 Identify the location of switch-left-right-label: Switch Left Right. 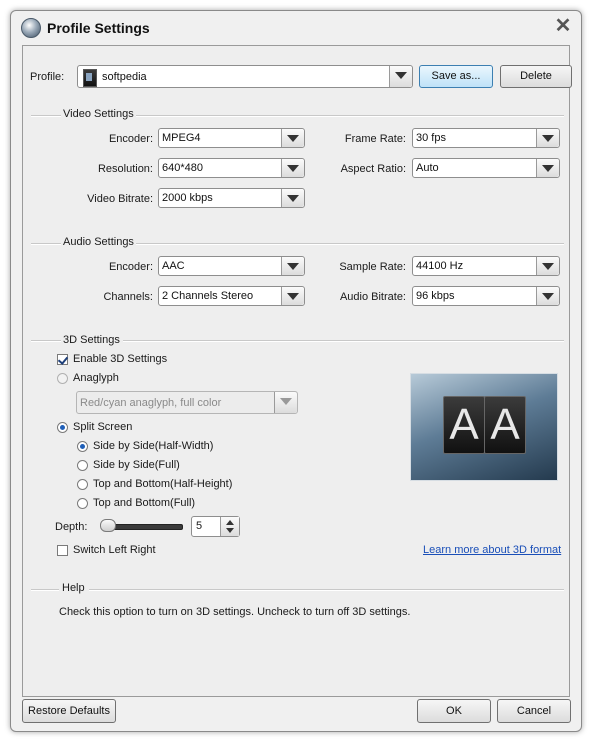
(114, 550).